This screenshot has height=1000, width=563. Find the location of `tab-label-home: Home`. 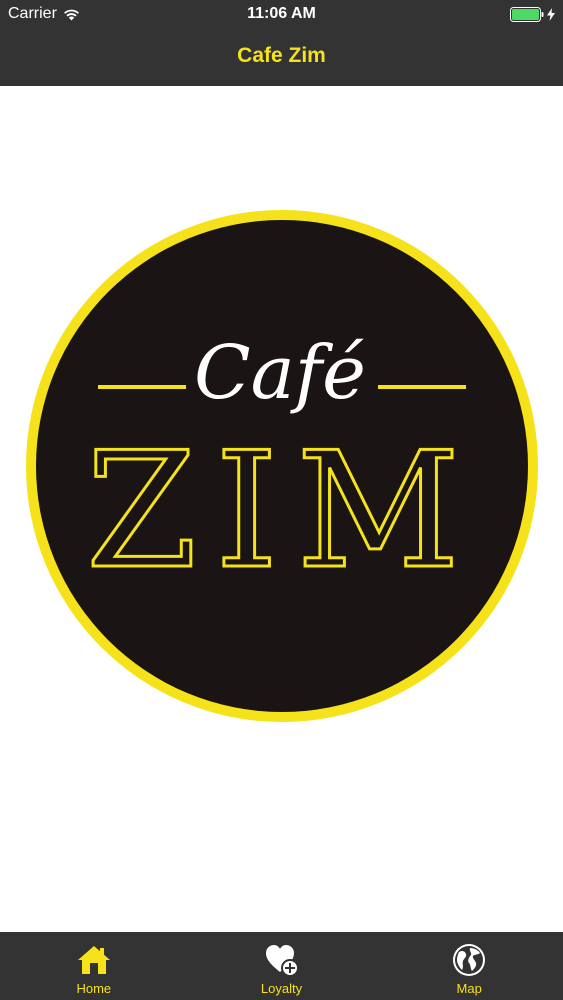

tab-label-home: Home is located at coordinates (94, 988).